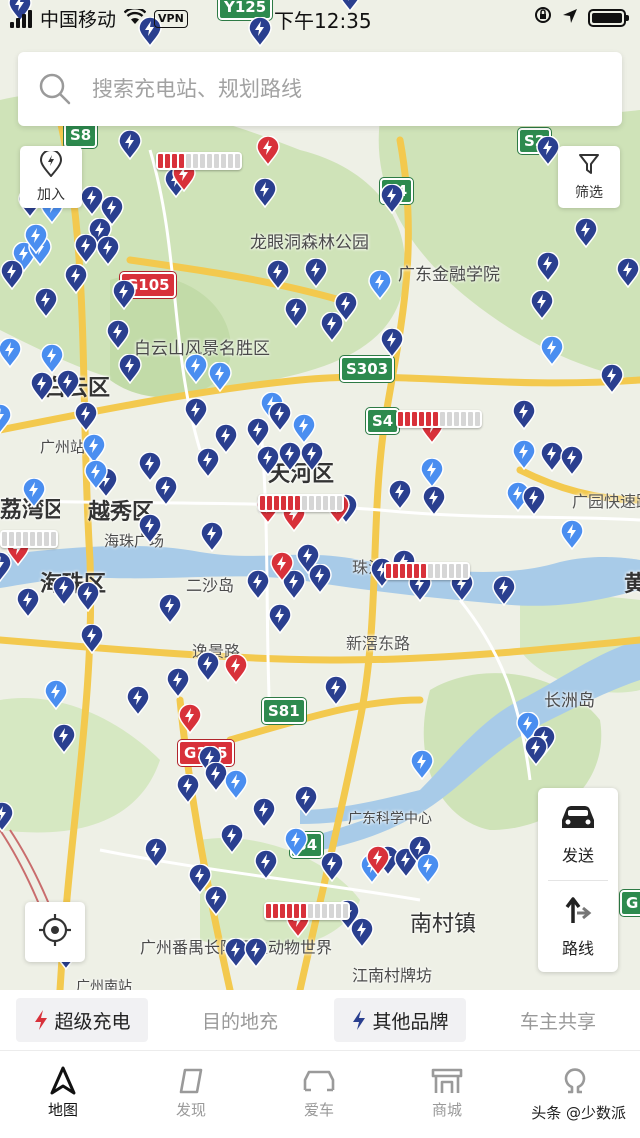 Image resolution: width=640 pixels, height=1138 pixels. What do you see at coordinates (332, 89) in the screenshot?
I see `search-input` at bounding box center [332, 89].